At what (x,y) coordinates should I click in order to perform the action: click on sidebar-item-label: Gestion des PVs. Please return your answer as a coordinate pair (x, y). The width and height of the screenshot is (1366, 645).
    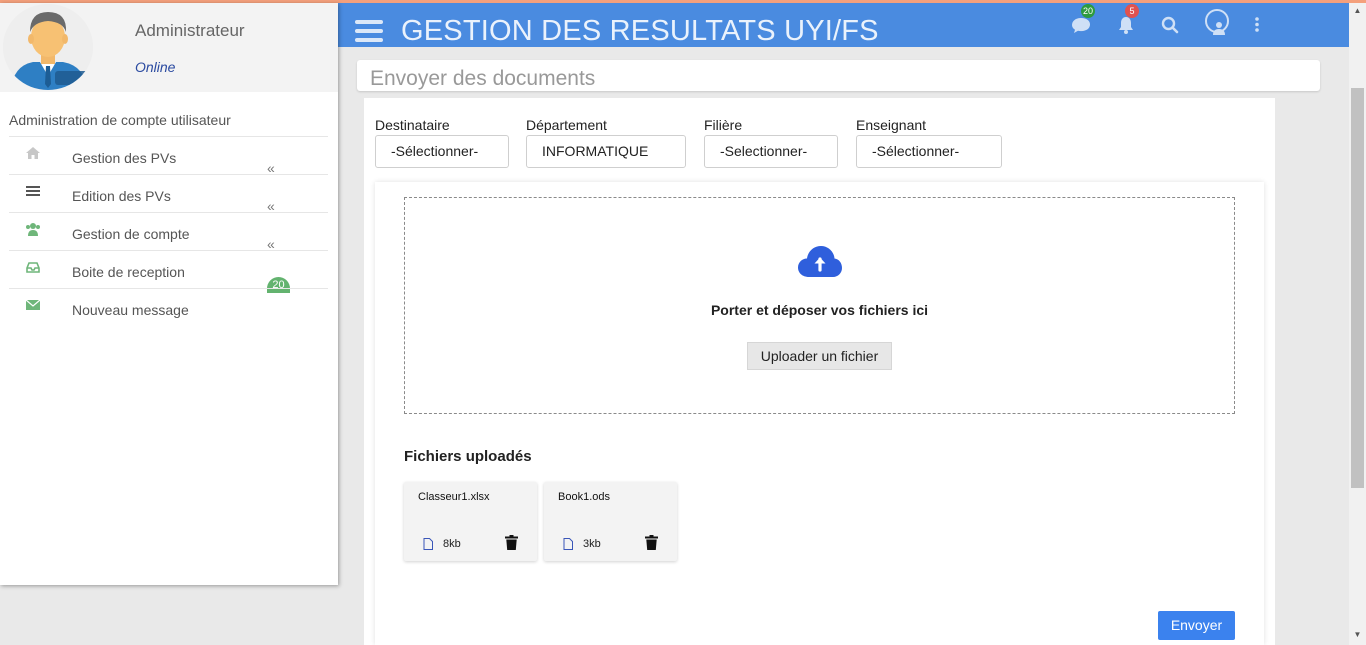
    Looking at the image, I should click on (124, 158).